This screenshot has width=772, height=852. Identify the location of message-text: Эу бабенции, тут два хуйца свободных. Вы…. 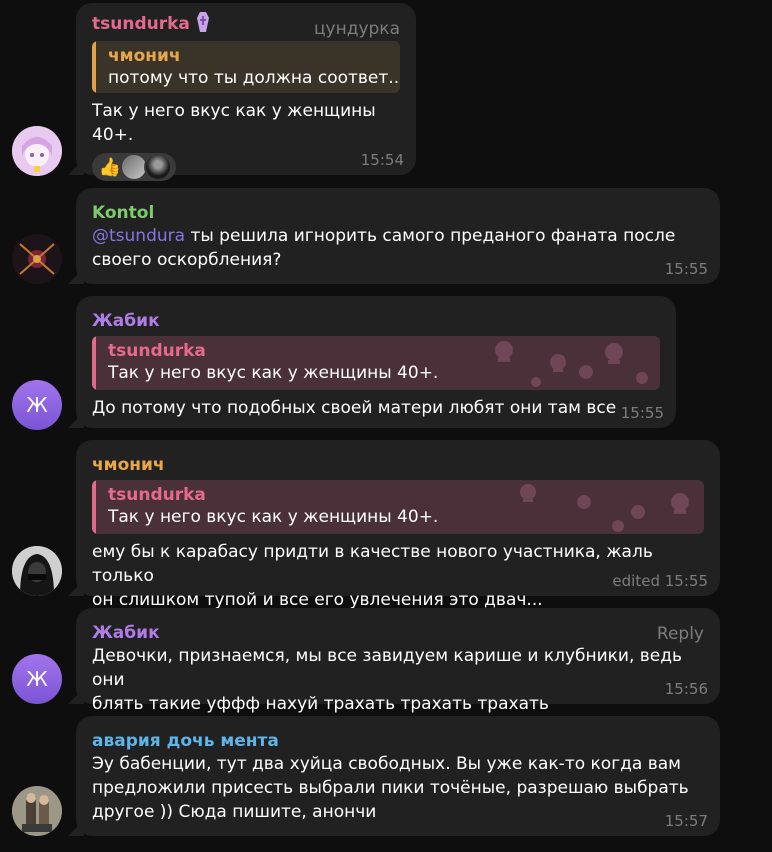
(398, 788).